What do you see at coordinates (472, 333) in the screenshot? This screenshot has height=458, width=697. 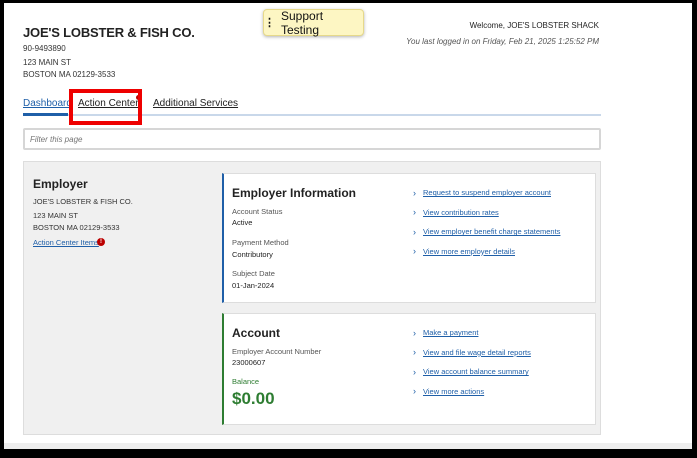 I see `make-payment-link: › Make a payment` at bounding box center [472, 333].